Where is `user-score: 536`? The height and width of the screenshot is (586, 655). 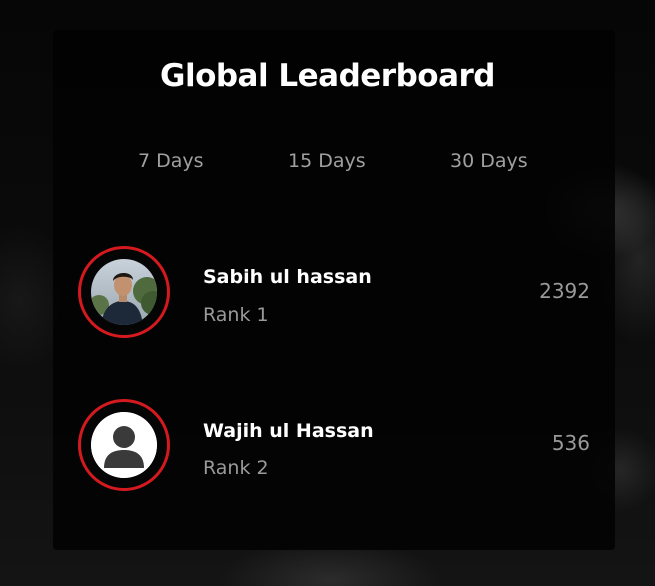
user-score: 536 is located at coordinates (570, 443).